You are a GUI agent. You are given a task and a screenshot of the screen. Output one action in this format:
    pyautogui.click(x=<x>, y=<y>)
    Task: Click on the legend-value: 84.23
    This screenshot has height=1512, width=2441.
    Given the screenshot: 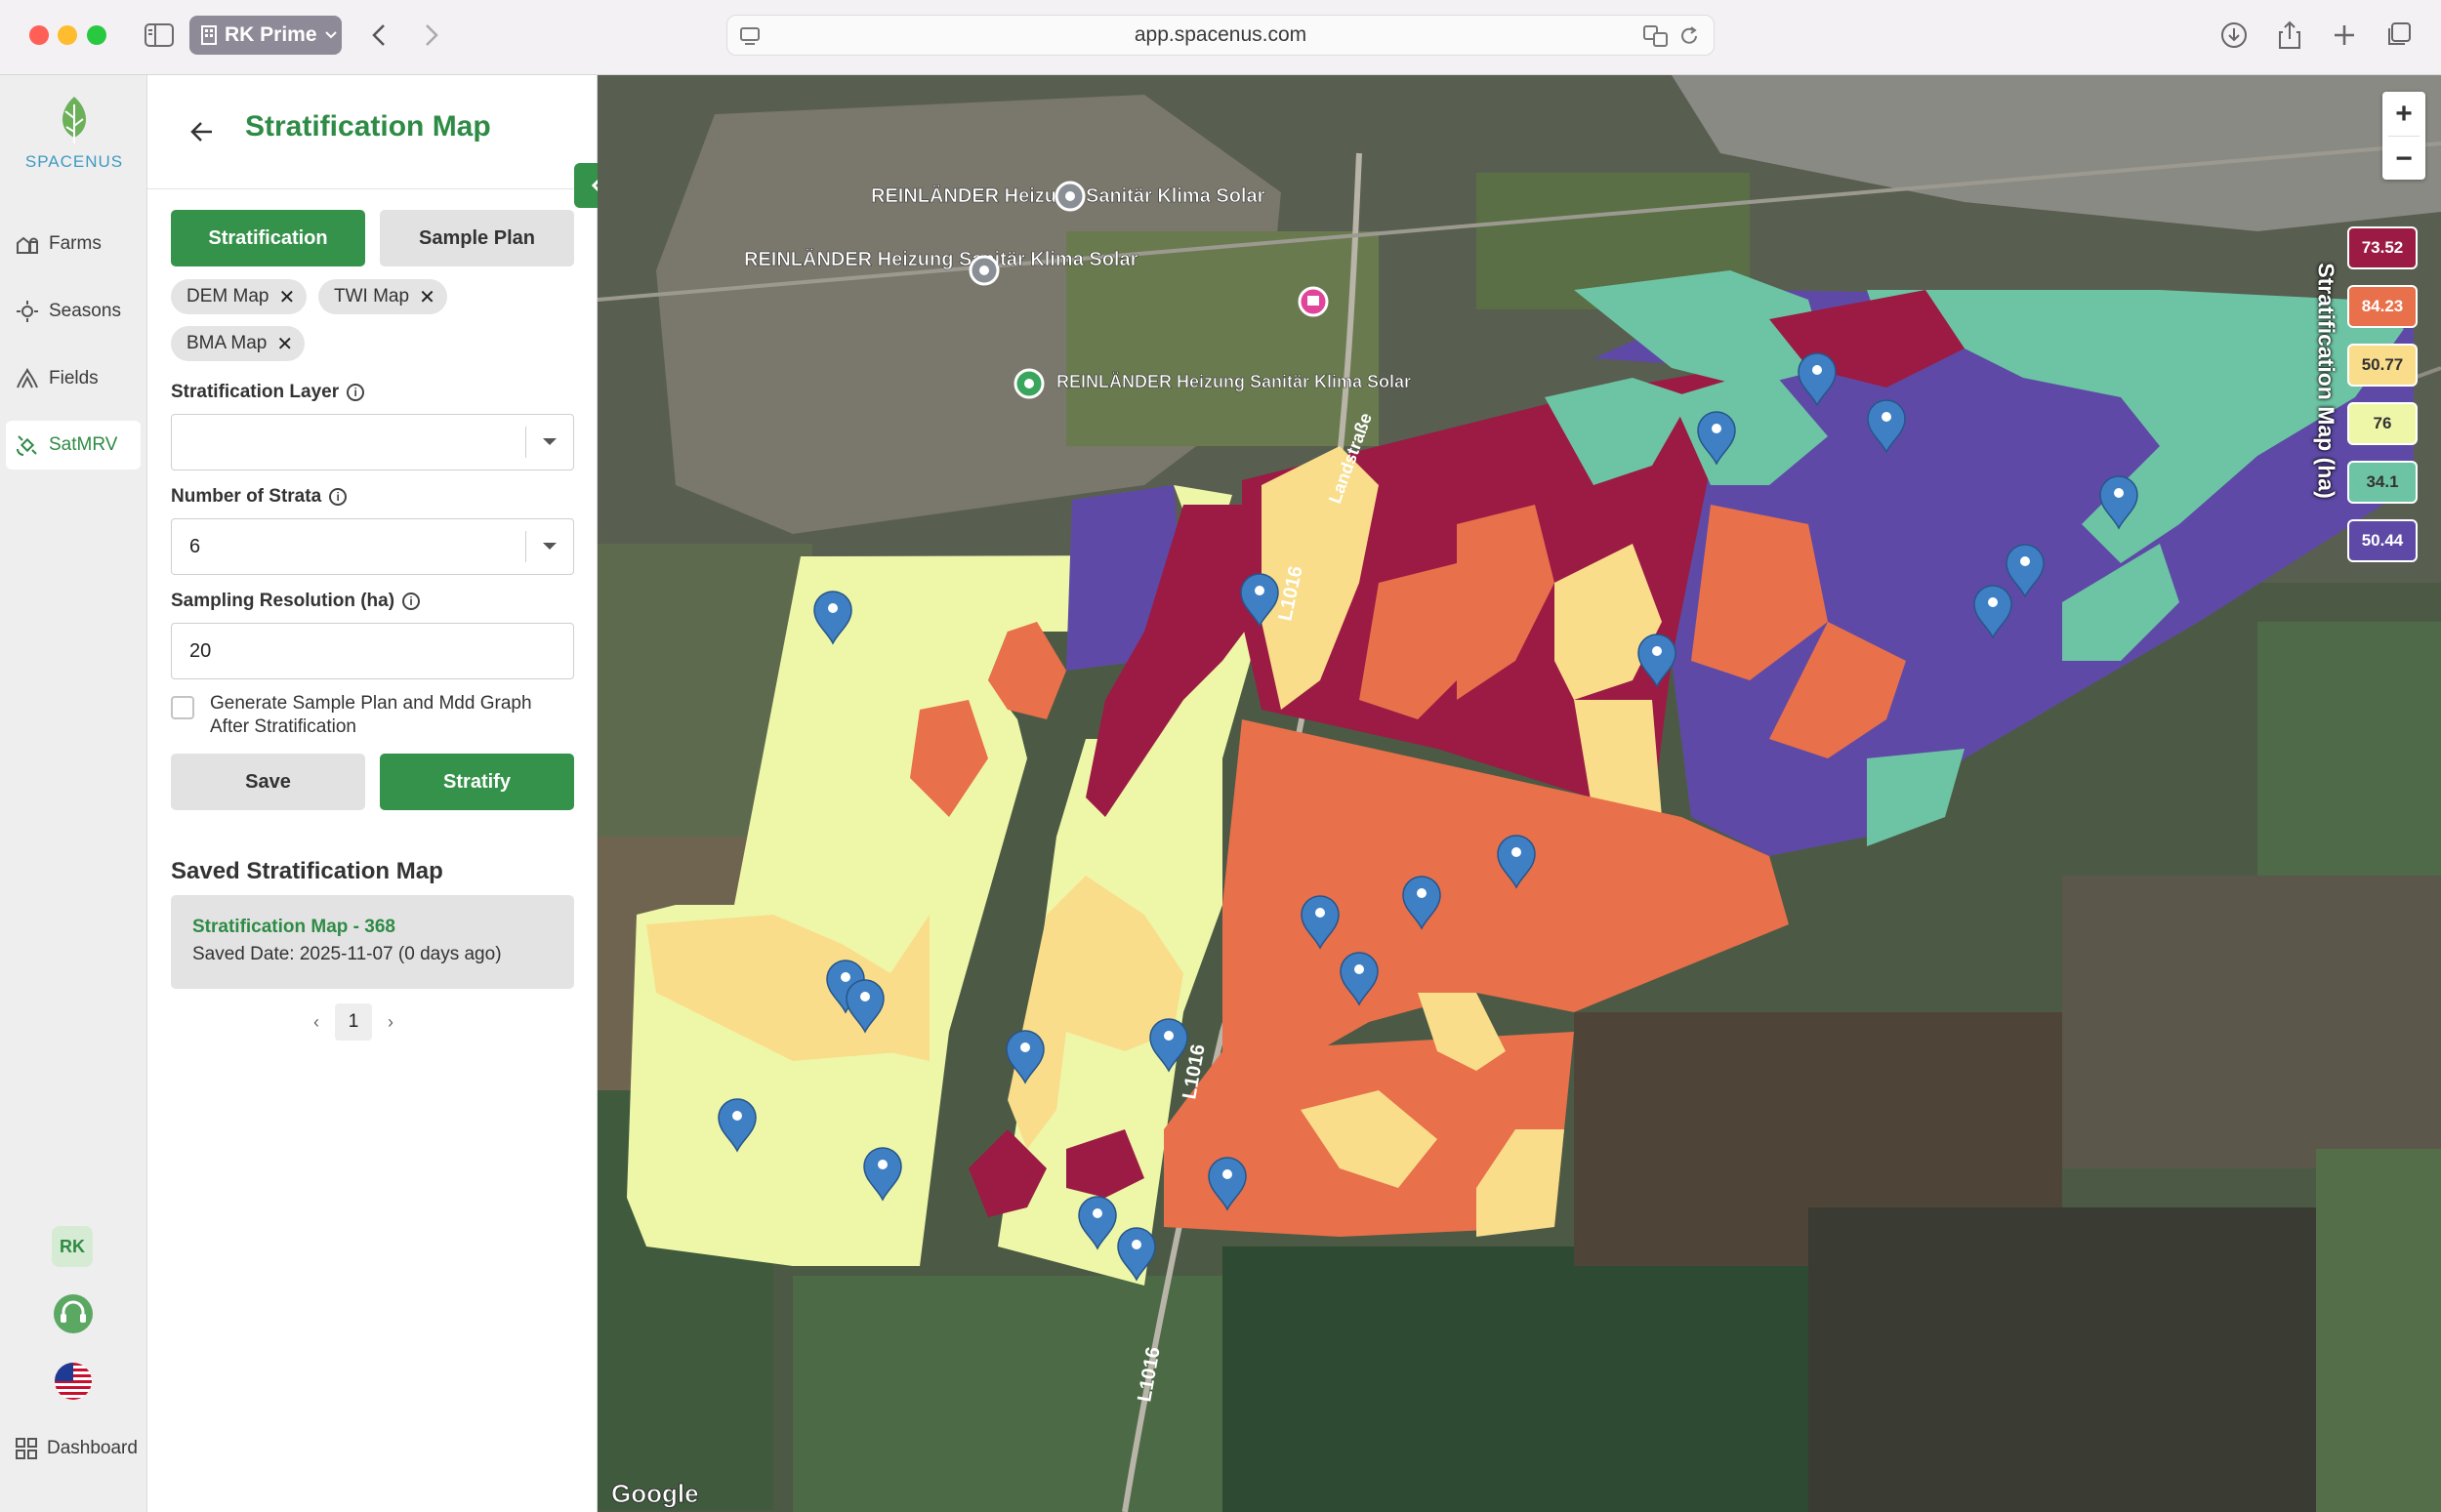 What is the action you would take?
    pyautogui.click(x=2382, y=306)
    